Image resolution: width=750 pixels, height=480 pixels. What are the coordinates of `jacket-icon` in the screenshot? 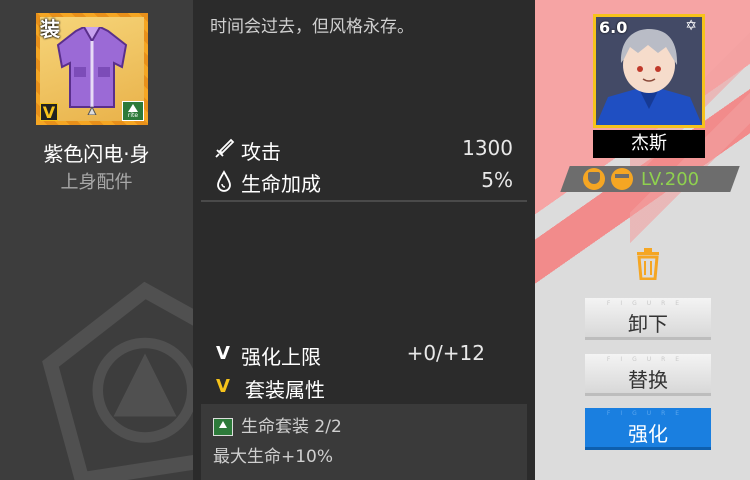 It's located at (92, 71).